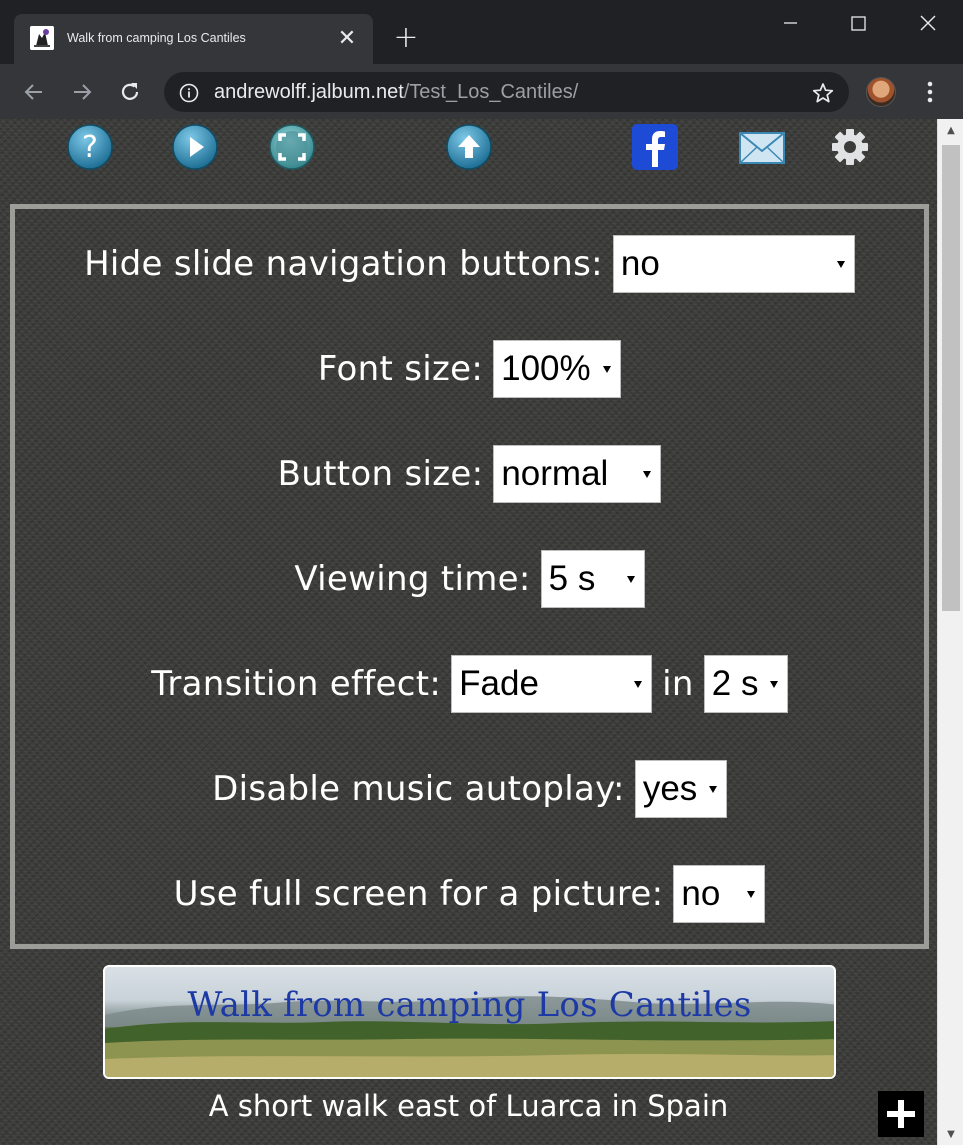 This screenshot has height=1145, width=963. What do you see at coordinates (499, 683) in the screenshot?
I see `select-value: Fade` at bounding box center [499, 683].